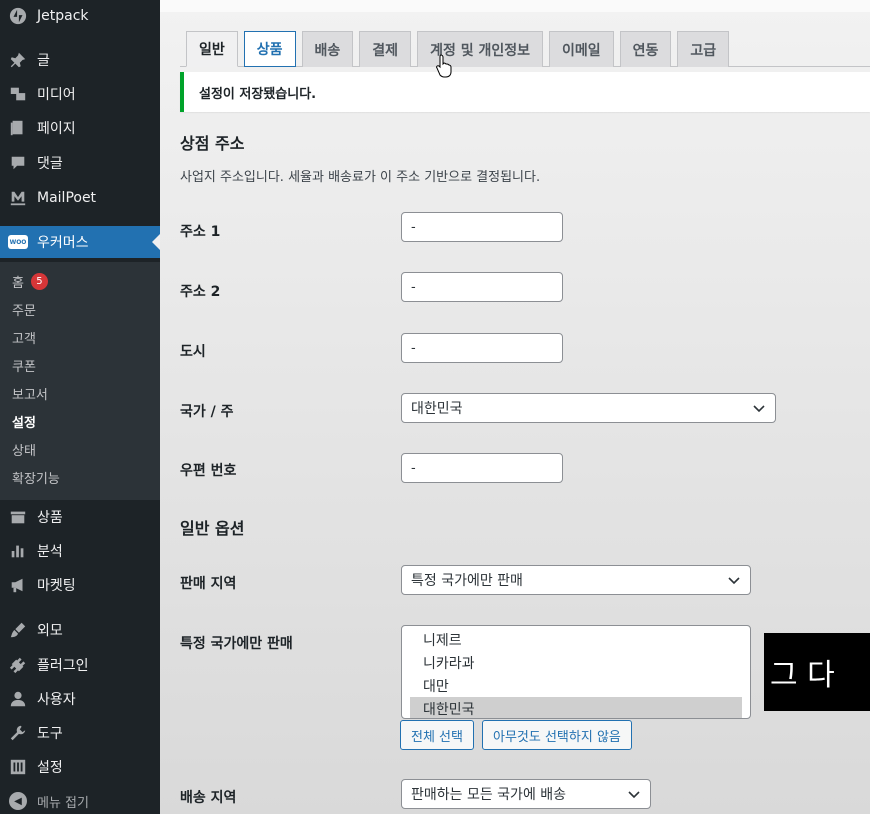 The height and width of the screenshot is (814, 870). Describe the element at coordinates (18, 630) in the screenshot. I see `brush-icon` at that location.